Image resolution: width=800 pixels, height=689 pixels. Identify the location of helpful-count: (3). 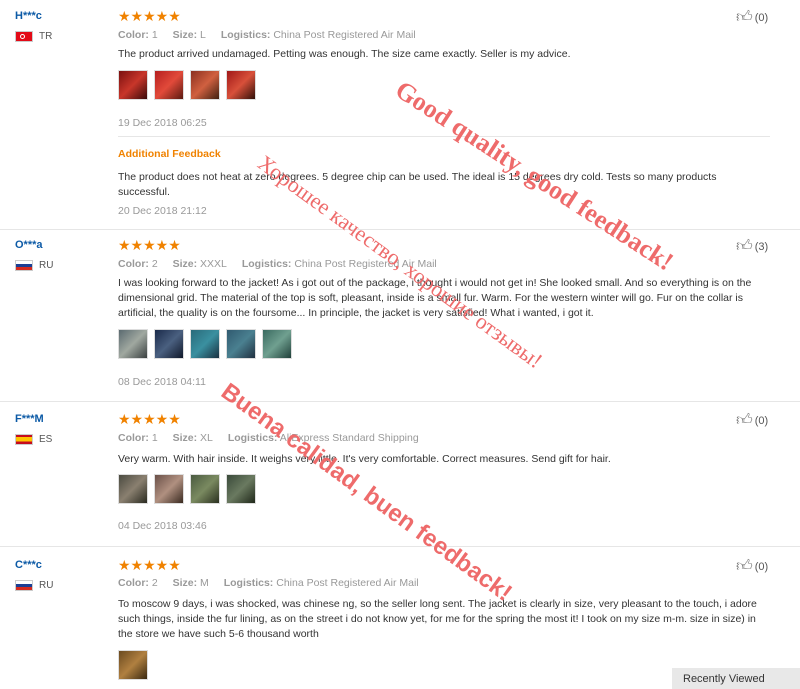
(761, 246).